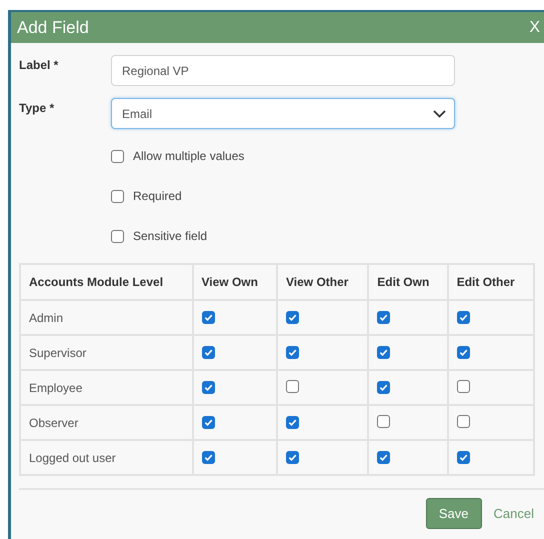 The image size is (544, 539). What do you see at coordinates (439, 114) in the screenshot?
I see `chevron-down-icon` at bounding box center [439, 114].